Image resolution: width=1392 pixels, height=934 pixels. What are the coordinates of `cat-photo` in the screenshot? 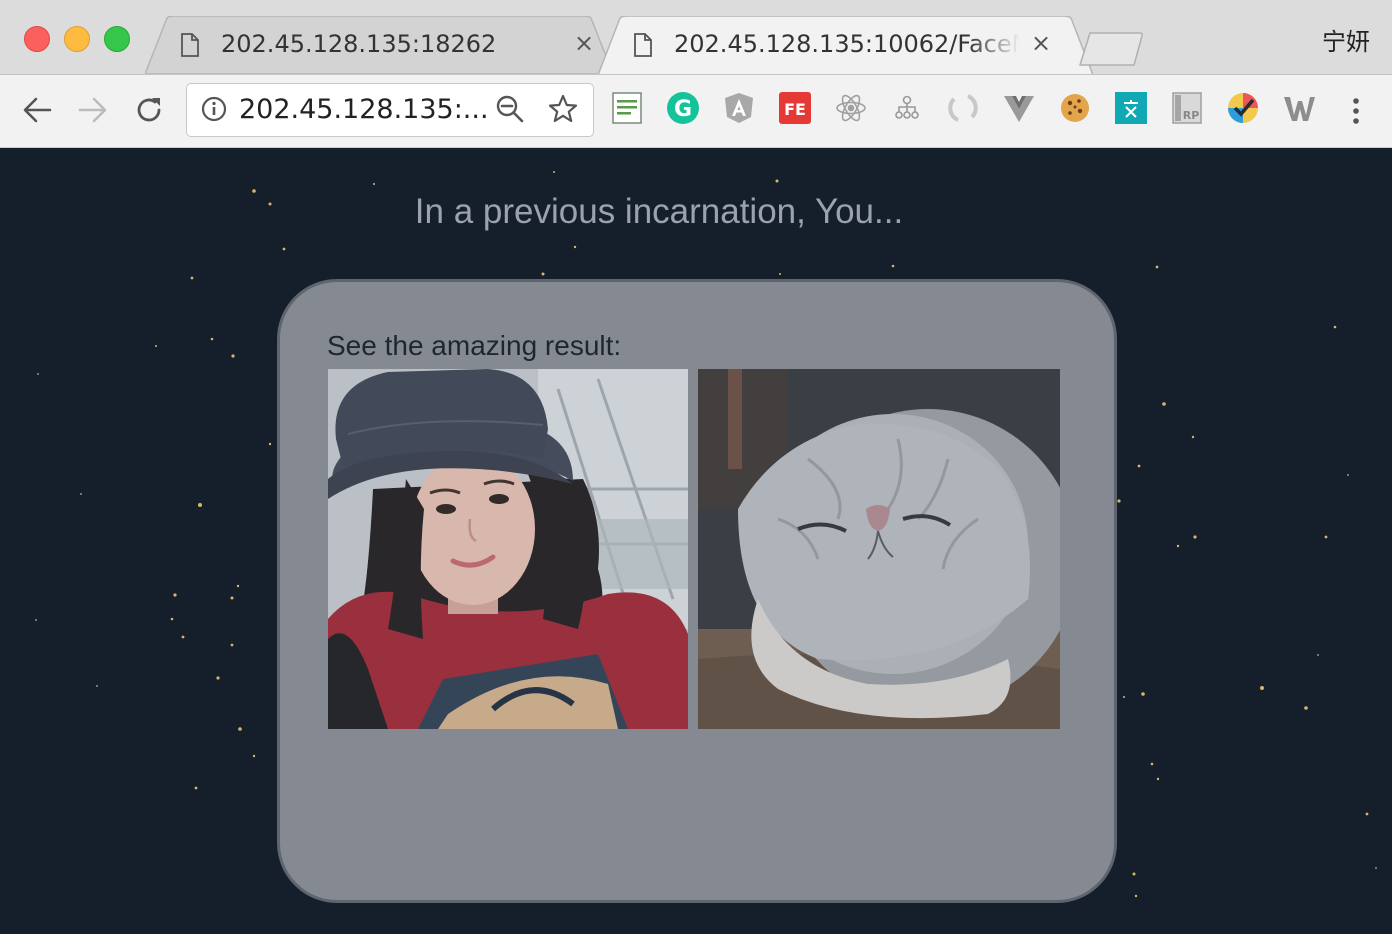 It's located at (879, 549).